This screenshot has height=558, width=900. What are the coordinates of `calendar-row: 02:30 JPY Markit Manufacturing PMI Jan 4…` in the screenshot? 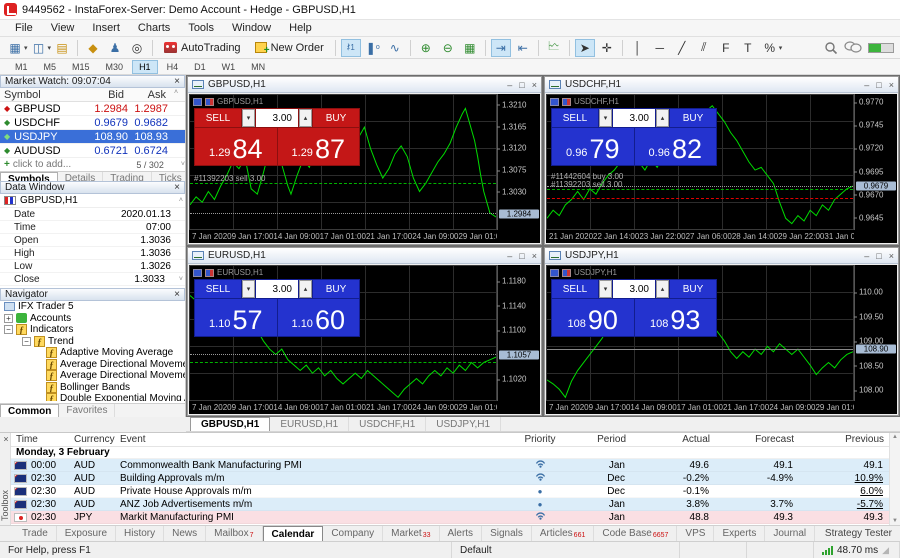 It's located at (450, 517).